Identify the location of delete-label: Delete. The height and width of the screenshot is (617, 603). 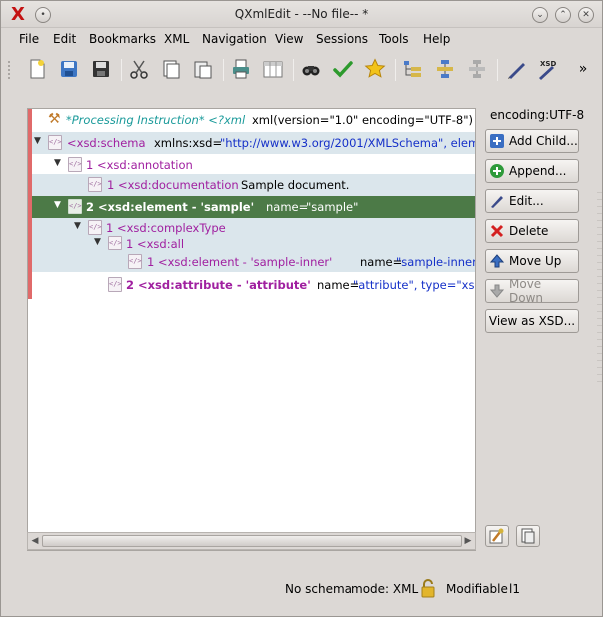
(529, 231).